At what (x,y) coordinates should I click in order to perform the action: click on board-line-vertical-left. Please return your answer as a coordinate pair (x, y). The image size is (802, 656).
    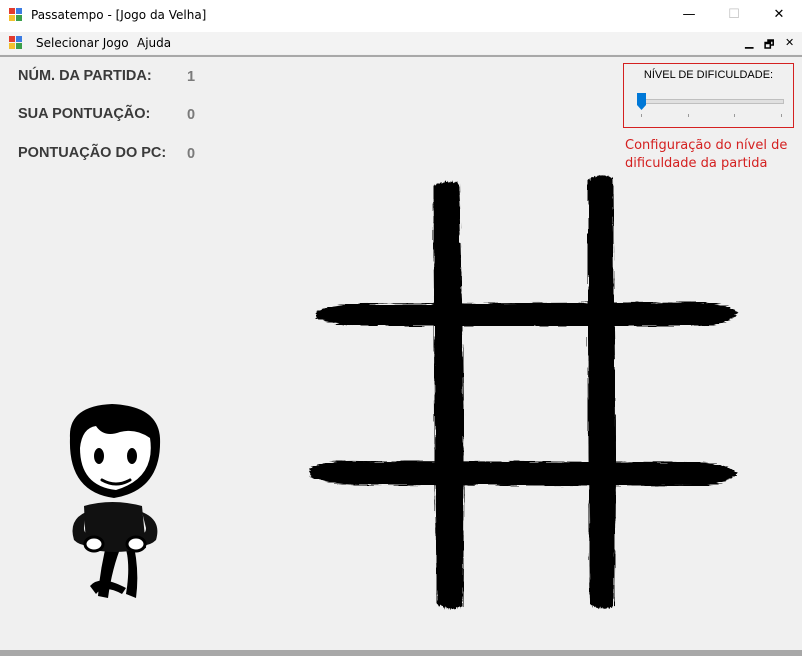
    Looking at the image, I should click on (448, 395).